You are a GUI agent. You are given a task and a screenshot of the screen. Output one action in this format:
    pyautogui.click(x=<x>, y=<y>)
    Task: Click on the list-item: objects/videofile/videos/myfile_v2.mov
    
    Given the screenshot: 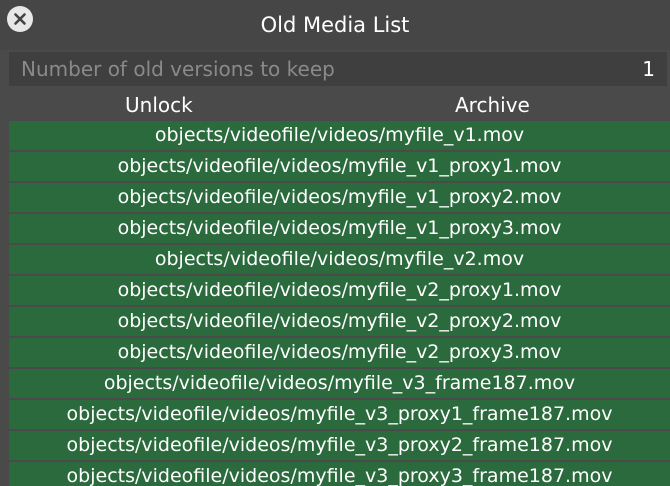 What is the action you would take?
    pyautogui.click(x=339, y=259)
    